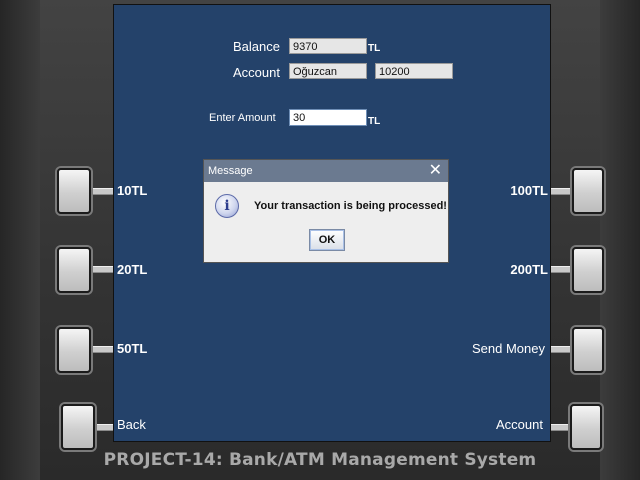 This screenshot has height=480, width=640. What do you see at coordinates (132, 269) in the screenshot?
I see `option-20tl: 20TL` at bounding box center [132, 269].